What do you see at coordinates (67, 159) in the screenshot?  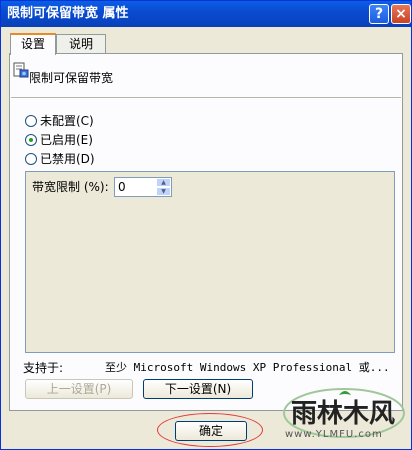 I see `radio-label: 已禁用(D)` at bounding box center [67, 159].